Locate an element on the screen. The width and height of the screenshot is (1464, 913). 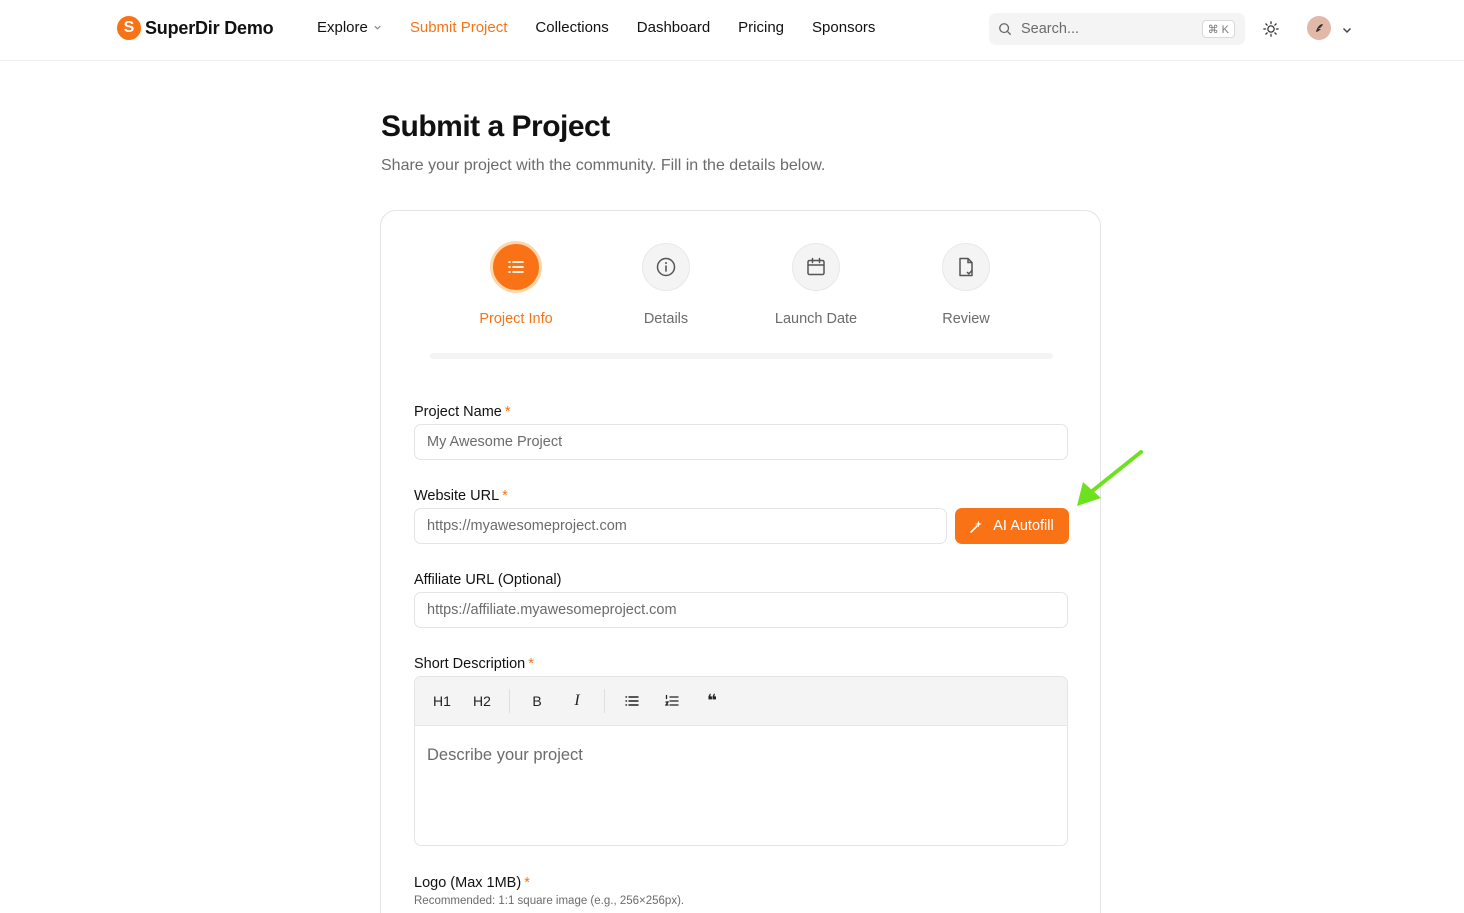
website-url-input: https://myawesomeproject.com is located at coordinates (680, 526).